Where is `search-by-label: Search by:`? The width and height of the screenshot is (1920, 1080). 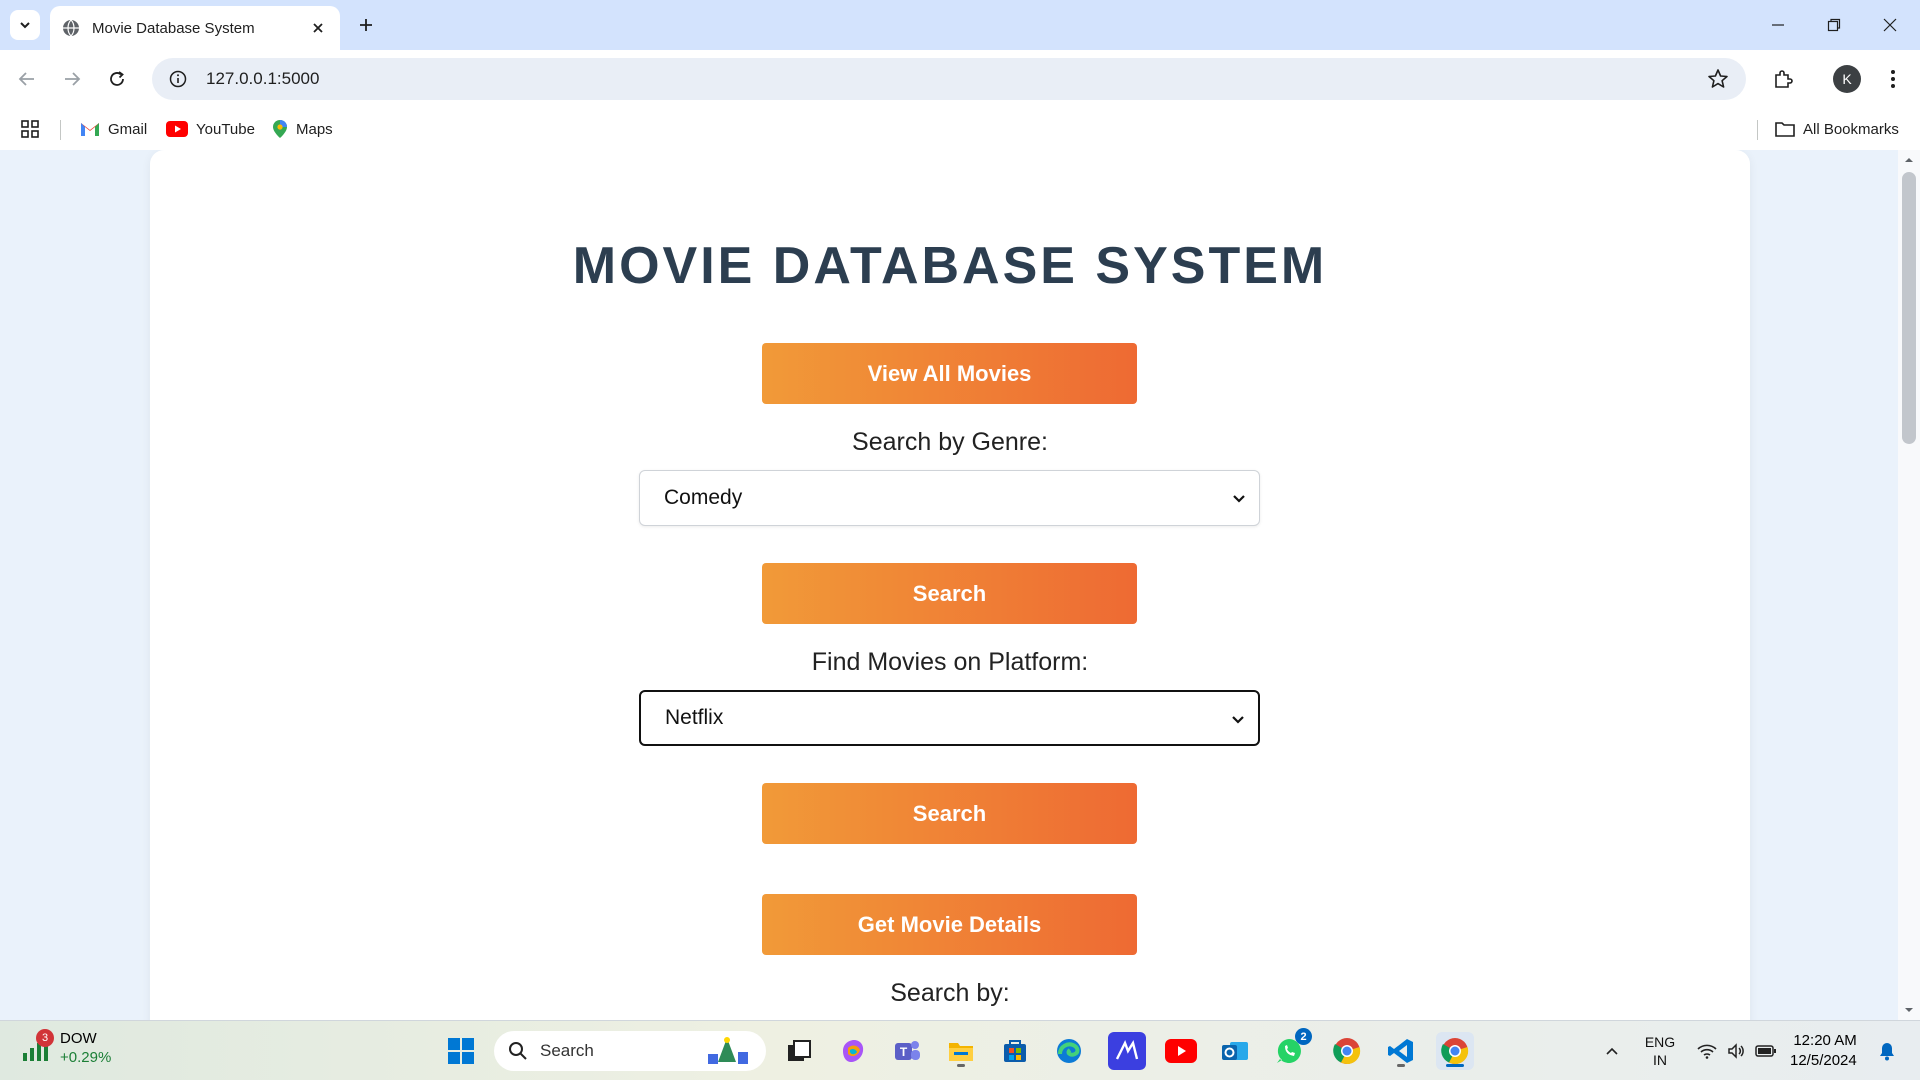 search-by-label: Search by: is located at coordinates (950, 993).